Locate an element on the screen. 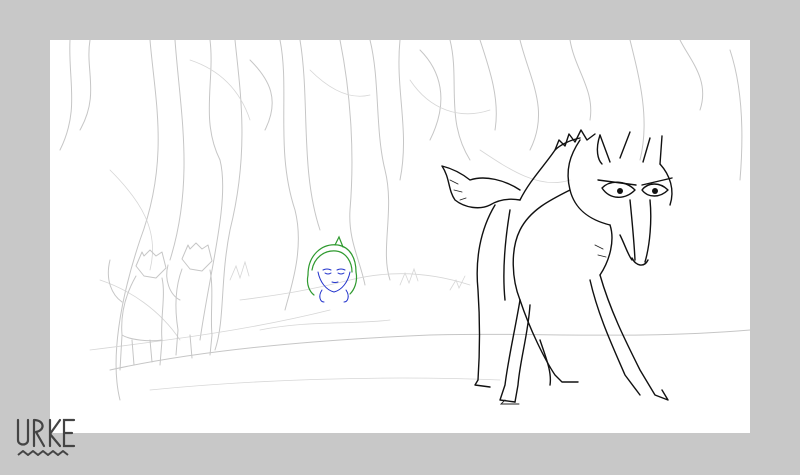  artist-logo is located at coordinates (46, 438).